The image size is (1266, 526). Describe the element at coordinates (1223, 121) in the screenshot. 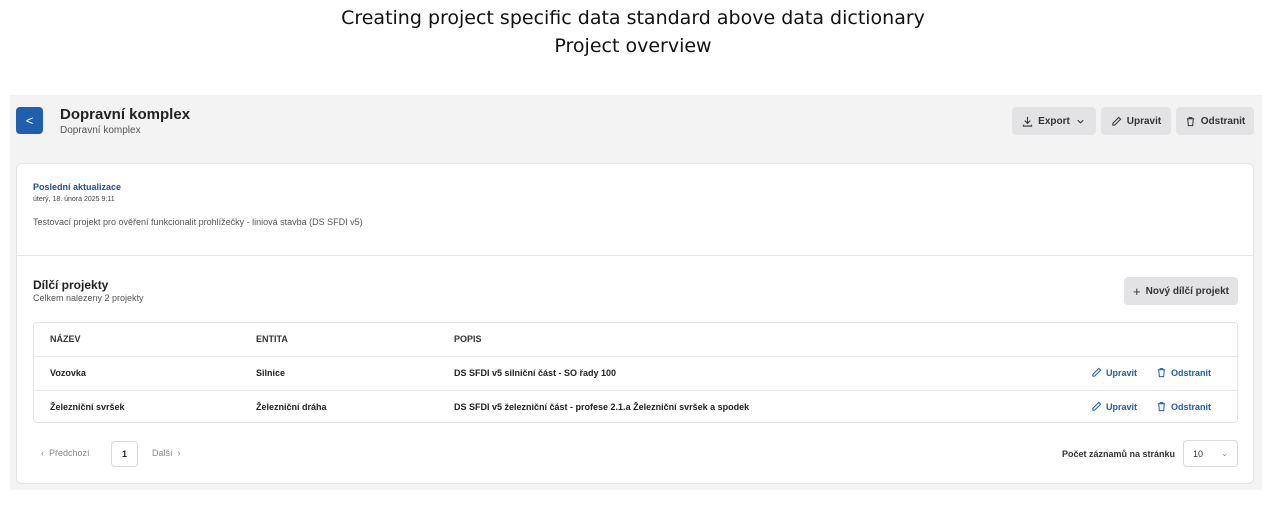

I see `delete-label: Odstranit` at that location.